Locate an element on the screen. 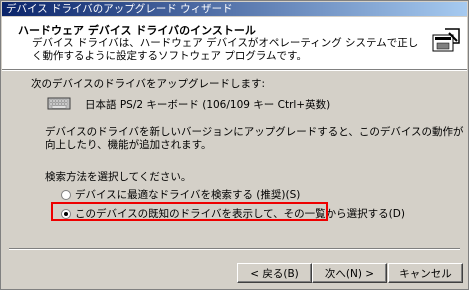 The width and height of the screenshot is (469, 290). highlight-box is located at coordinates (189, 211).